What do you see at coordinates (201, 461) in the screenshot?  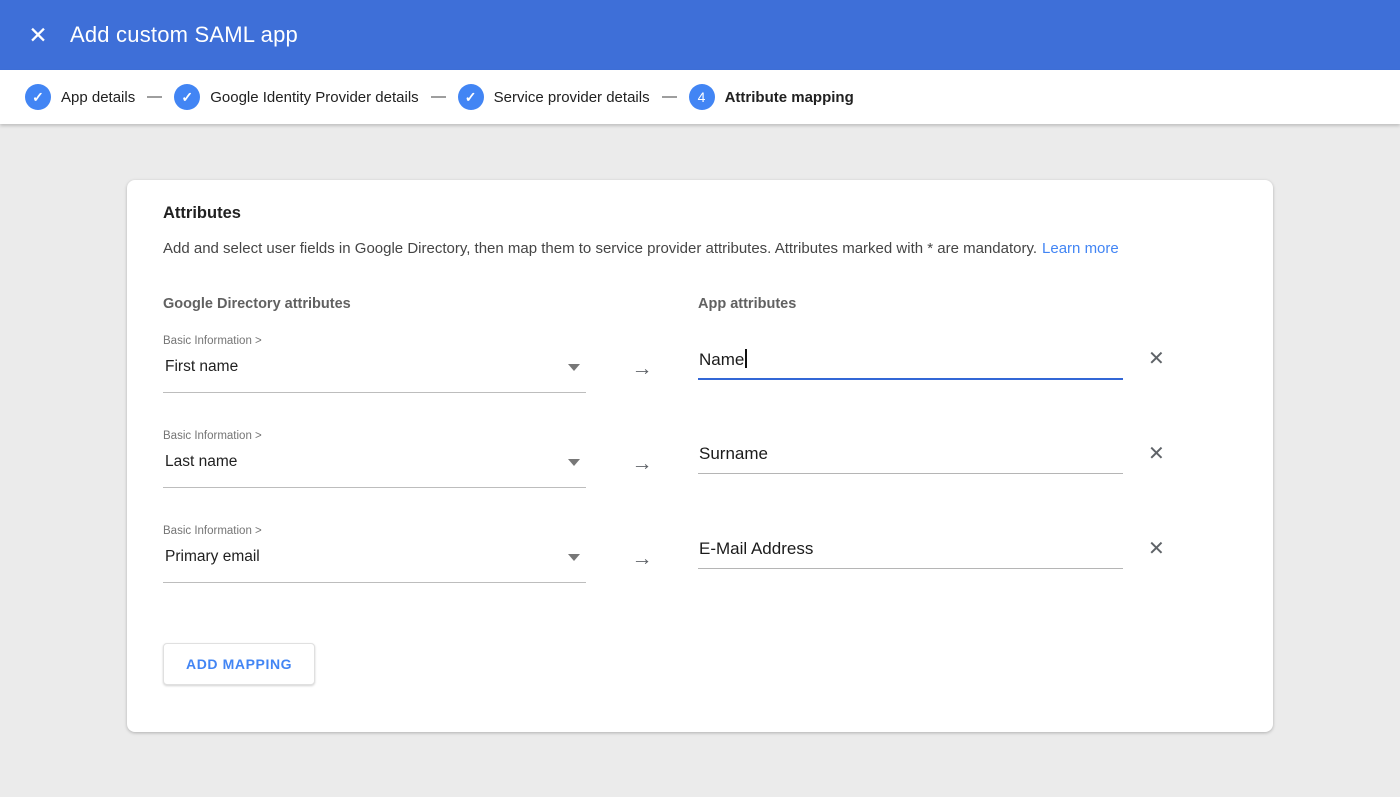 I see `directory-attribute-value: Last name` at bounding box center [201, 461].